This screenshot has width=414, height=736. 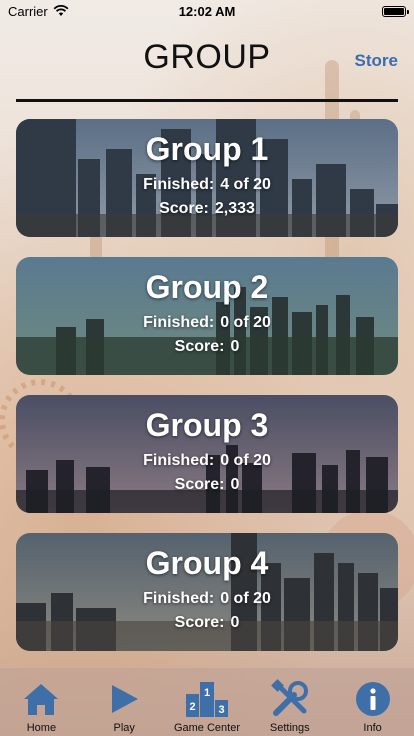 What do you see at coordinates (207, 287) in the screenshot?
I see `group-title: Group 2` at bounding box center [207, 287].